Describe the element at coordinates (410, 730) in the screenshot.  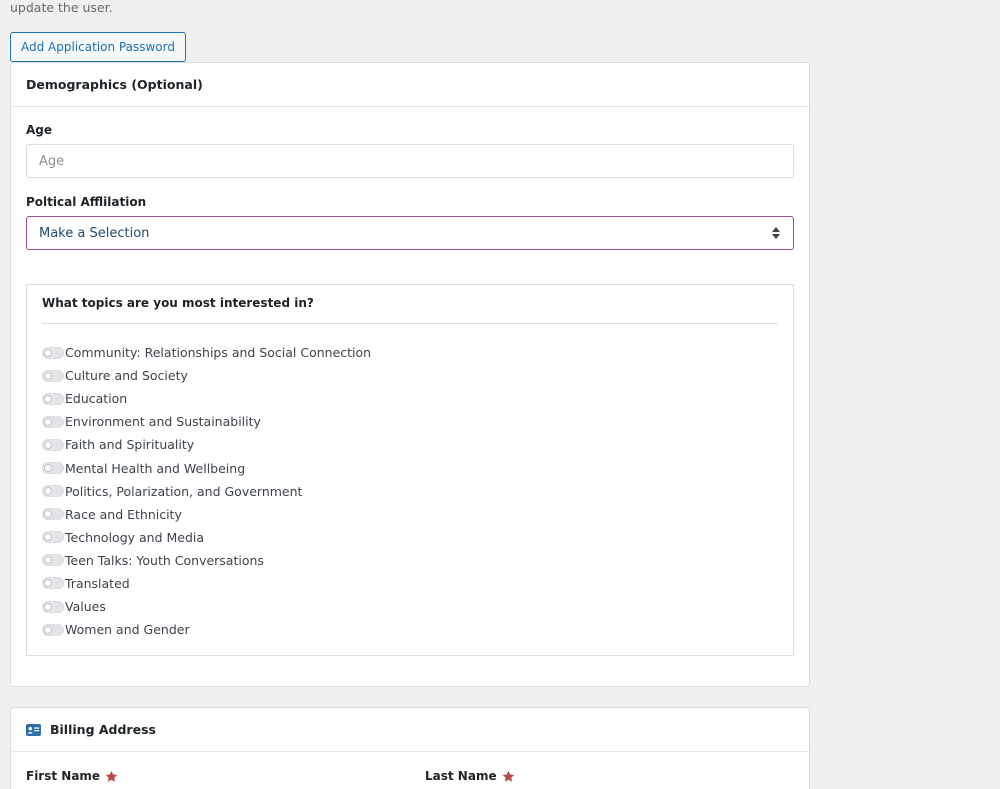
I see `billing-header: Billing Address` at that location.